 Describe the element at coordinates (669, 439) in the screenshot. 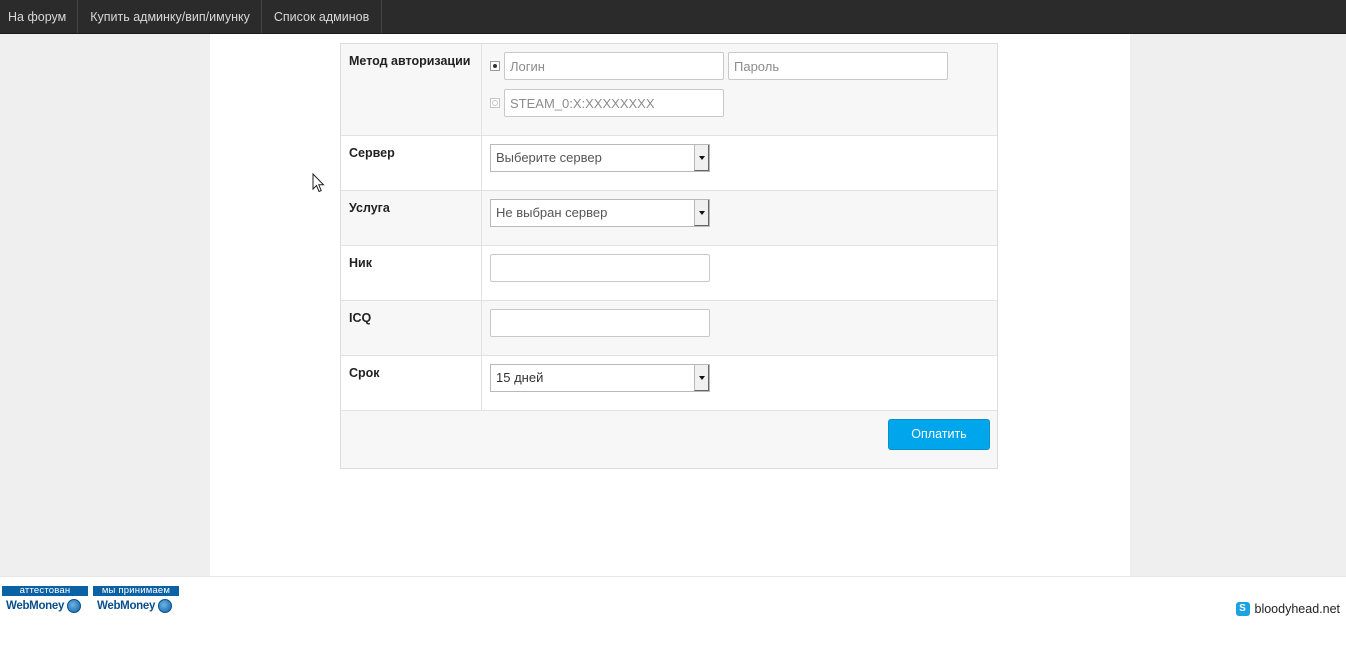

I see `submit-row: Оплатить` at that location.